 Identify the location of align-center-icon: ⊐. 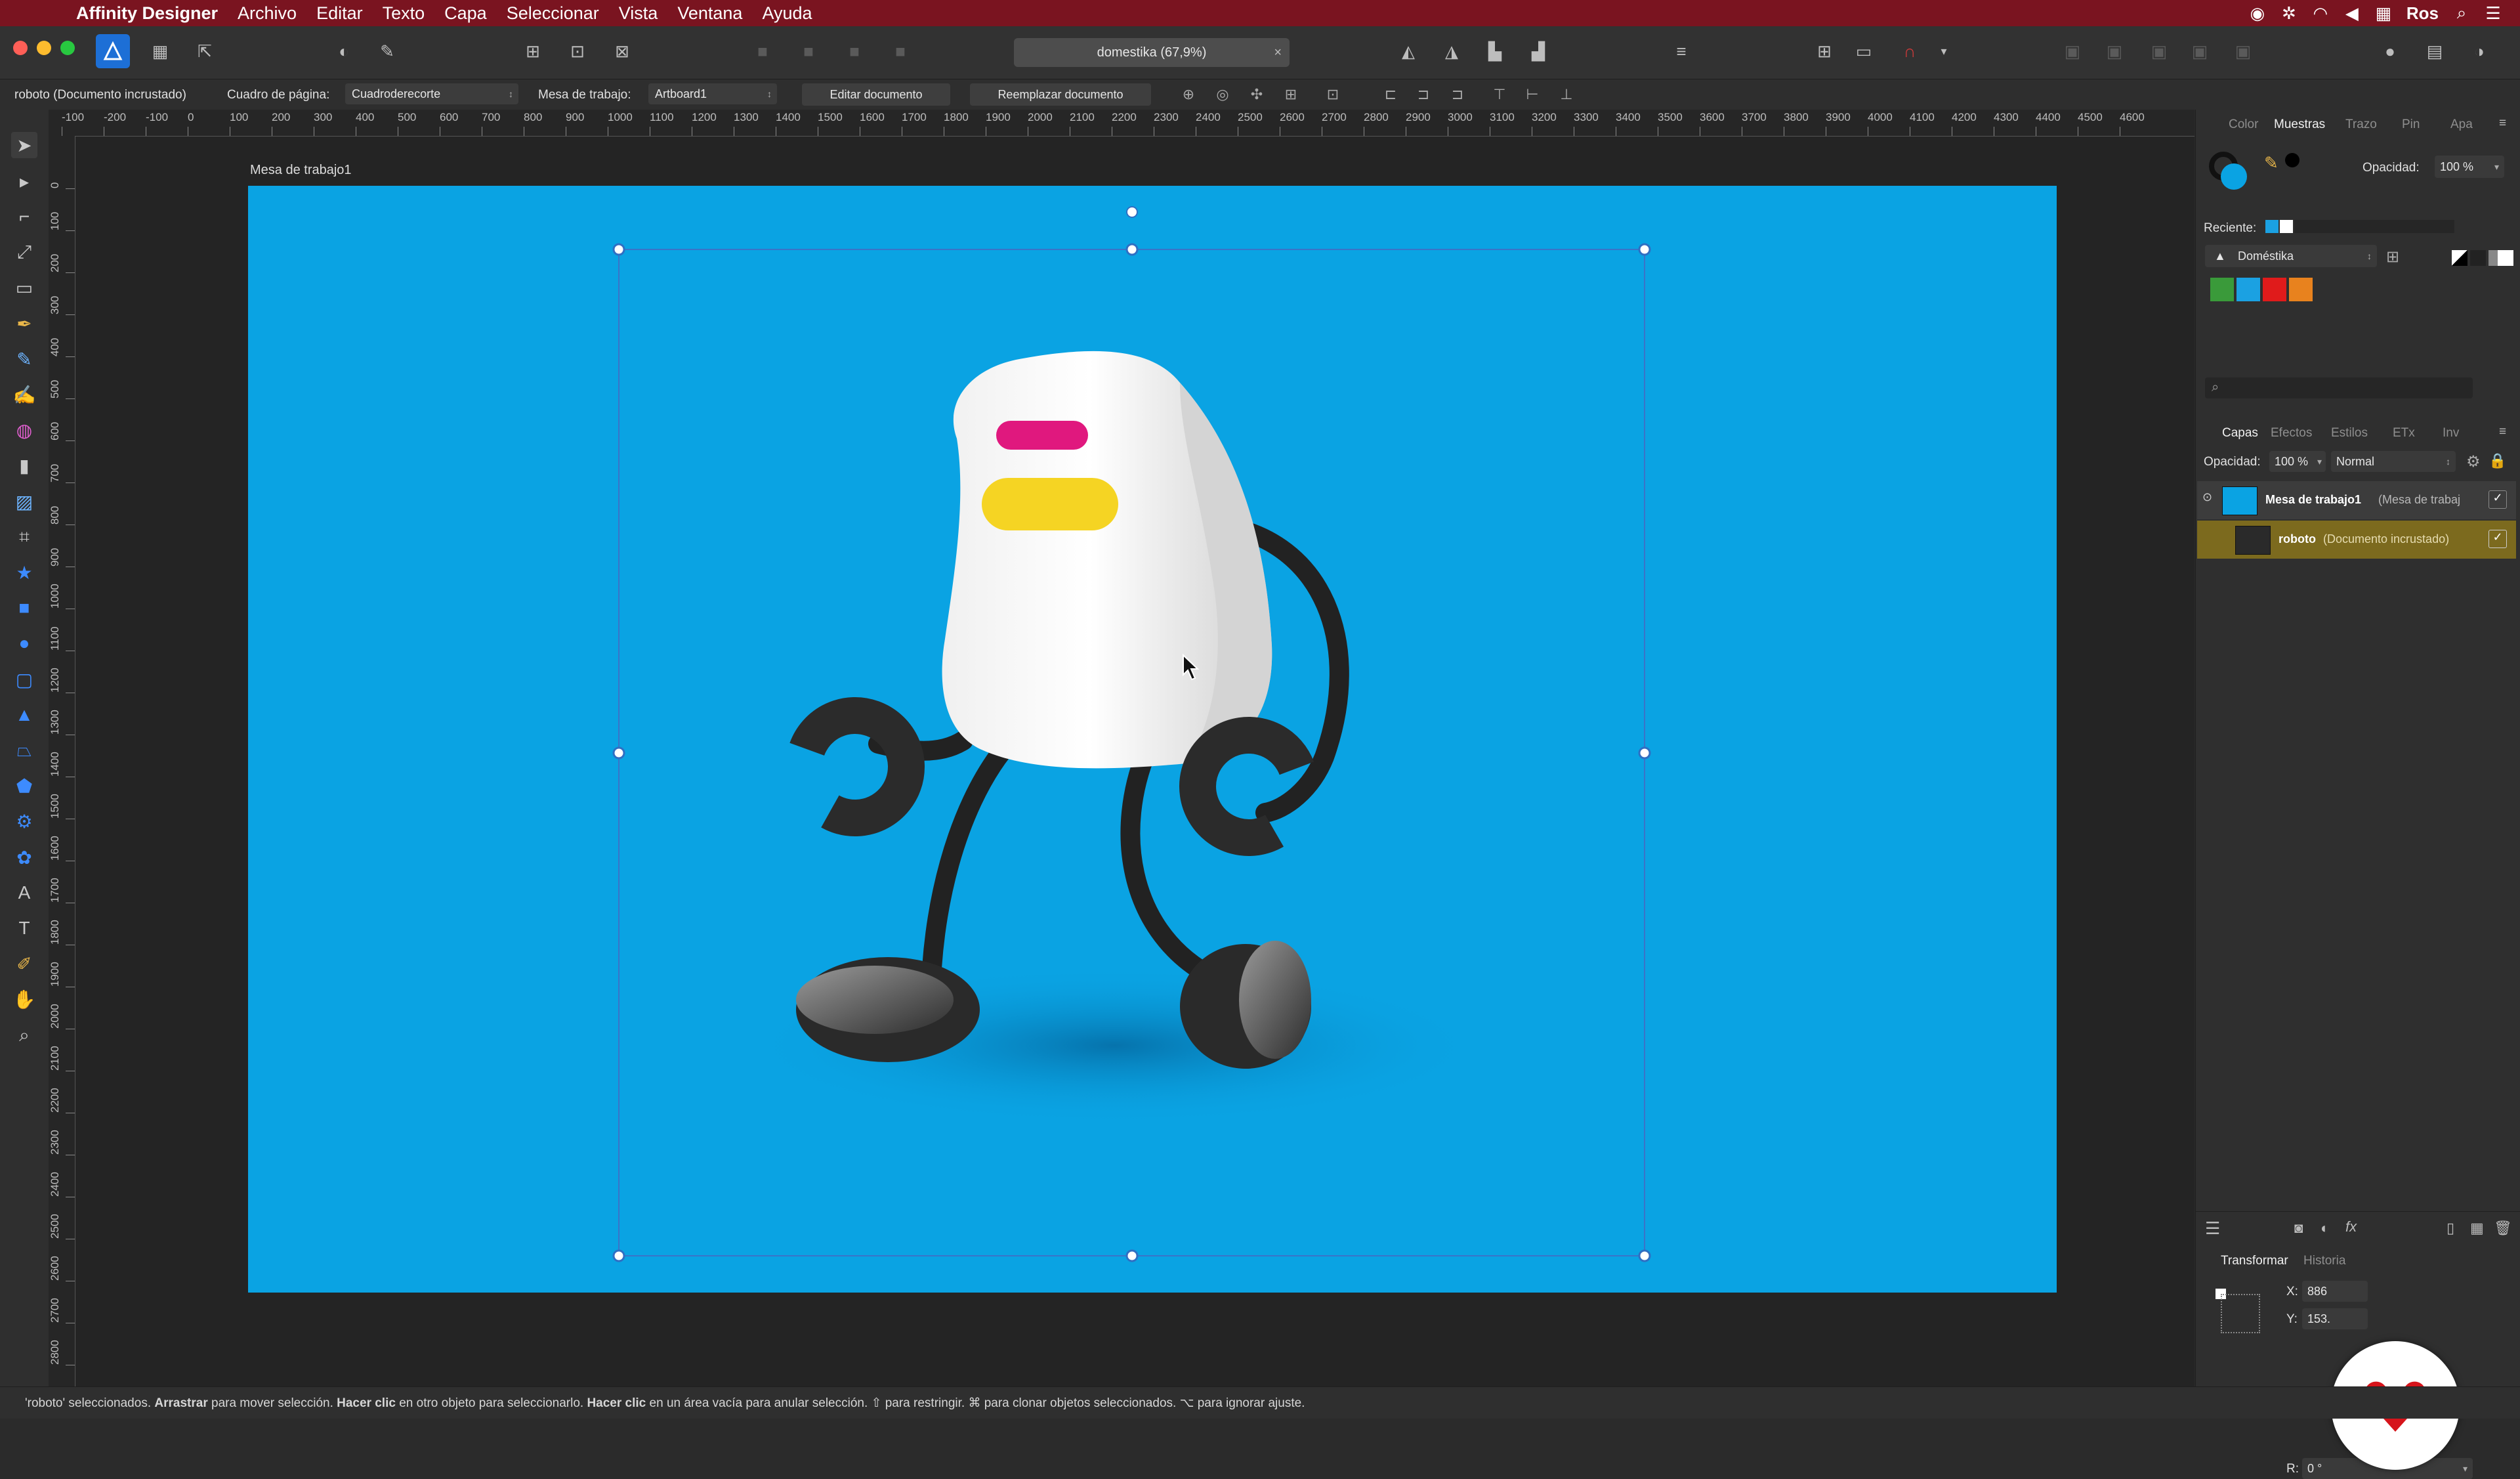
(1423, 94).